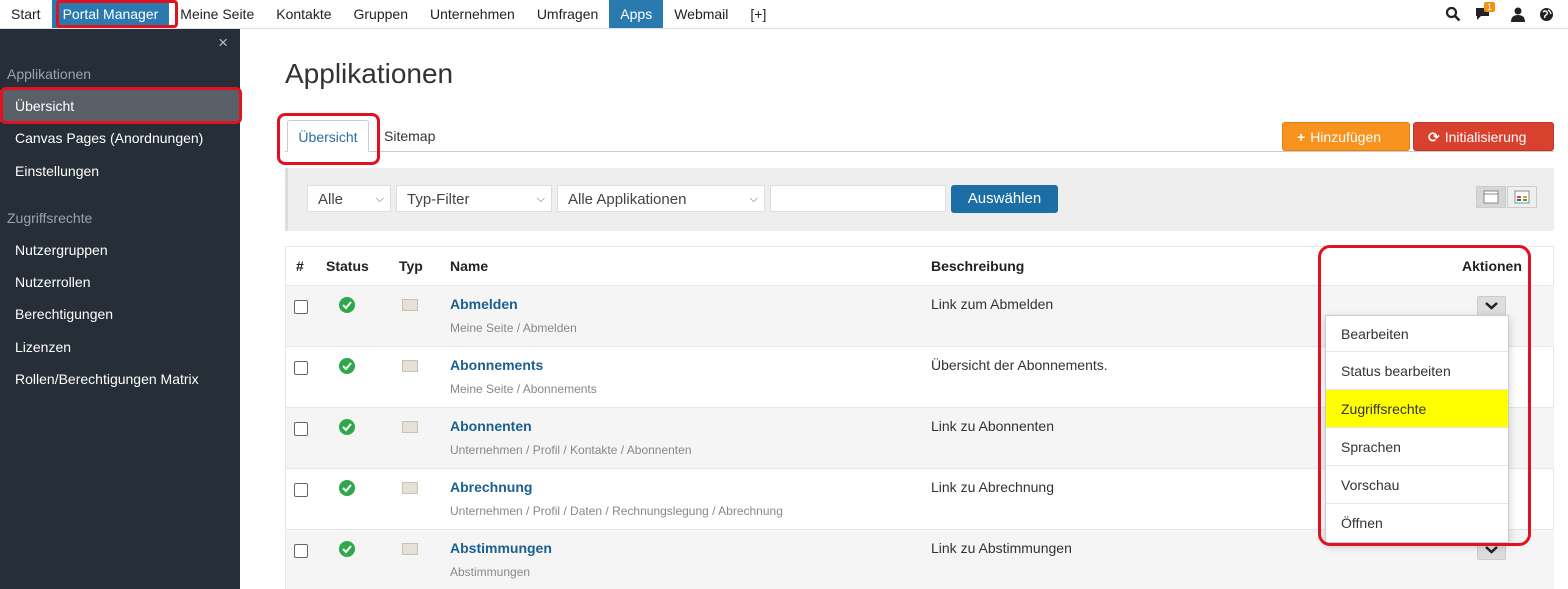 Image resolution: width=1568 pixels, height=589 pixels. I want to click on add-button: + Hinzufügen, so click(1346, 136).